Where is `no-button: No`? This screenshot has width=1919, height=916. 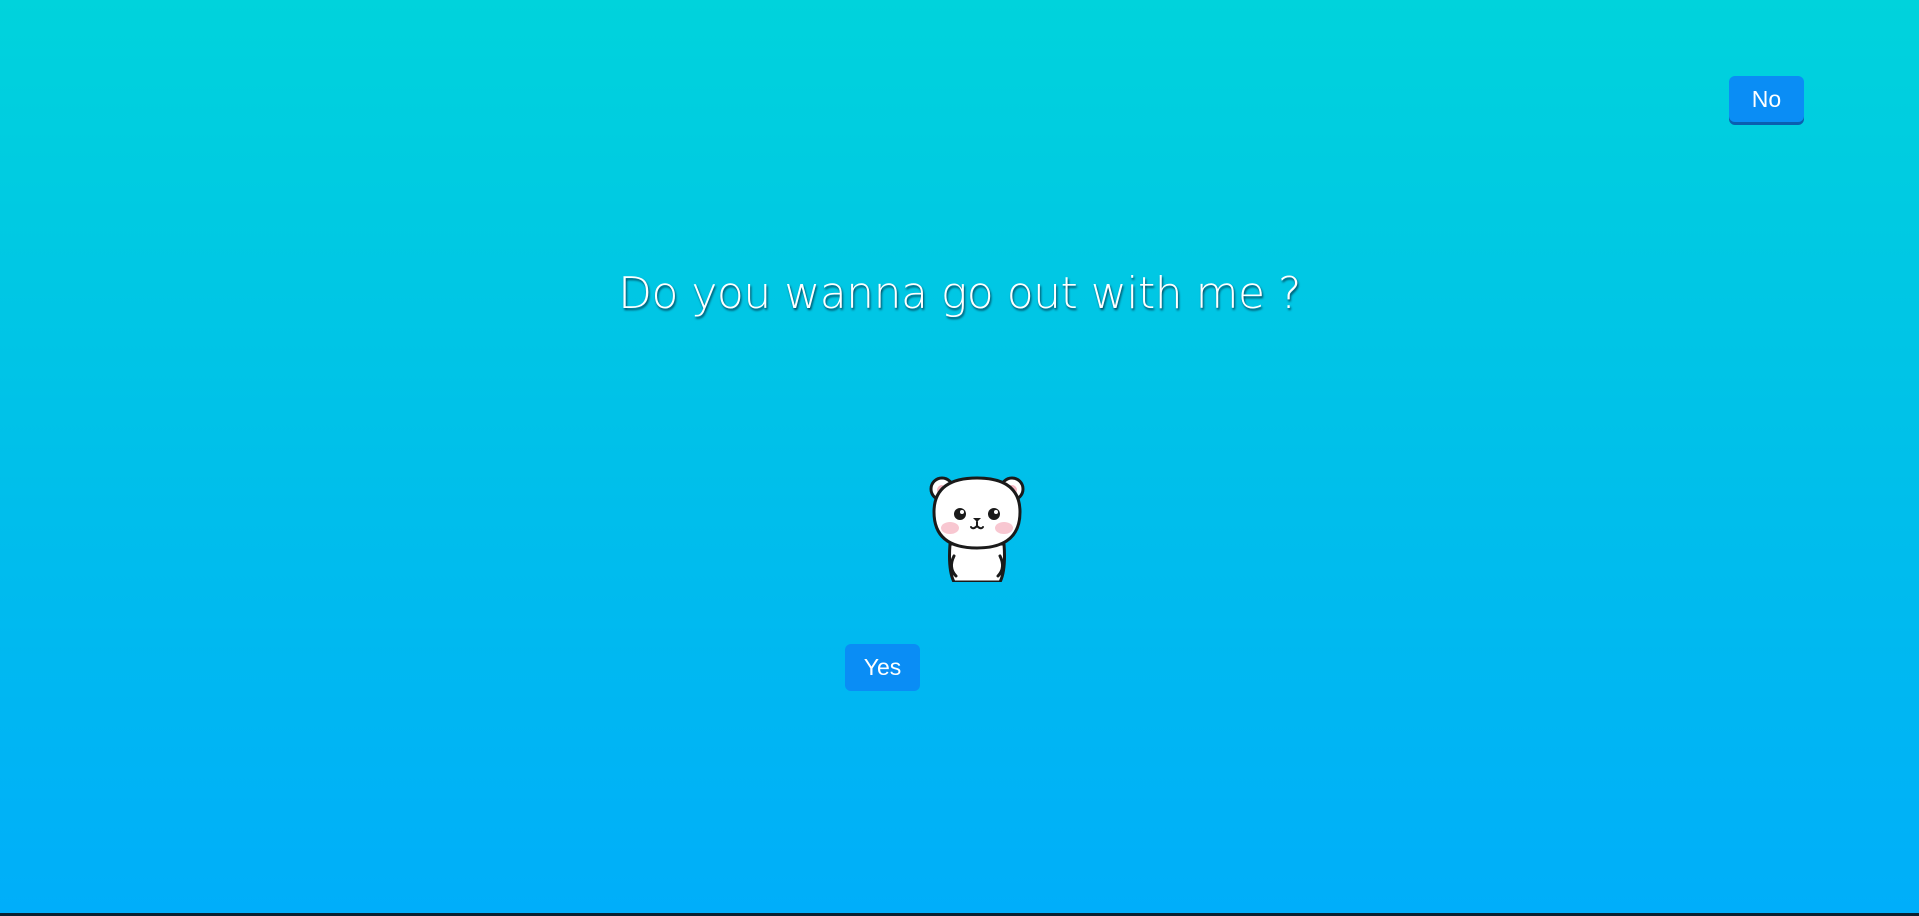
no-button: No is located at coordinates (1766, 99).